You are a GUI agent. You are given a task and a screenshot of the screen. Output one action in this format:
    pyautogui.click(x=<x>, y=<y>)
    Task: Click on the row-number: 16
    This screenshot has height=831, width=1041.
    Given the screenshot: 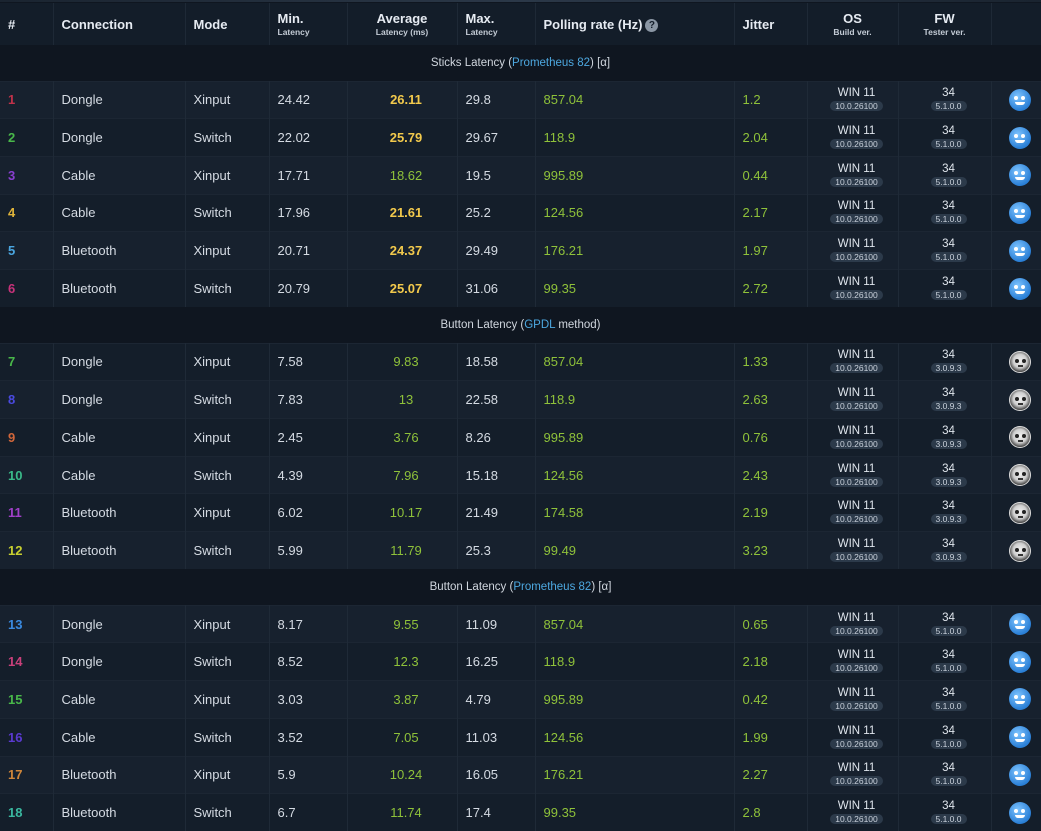 What is the action you would take?
    pyautogui.click(x=27, y=736)
    